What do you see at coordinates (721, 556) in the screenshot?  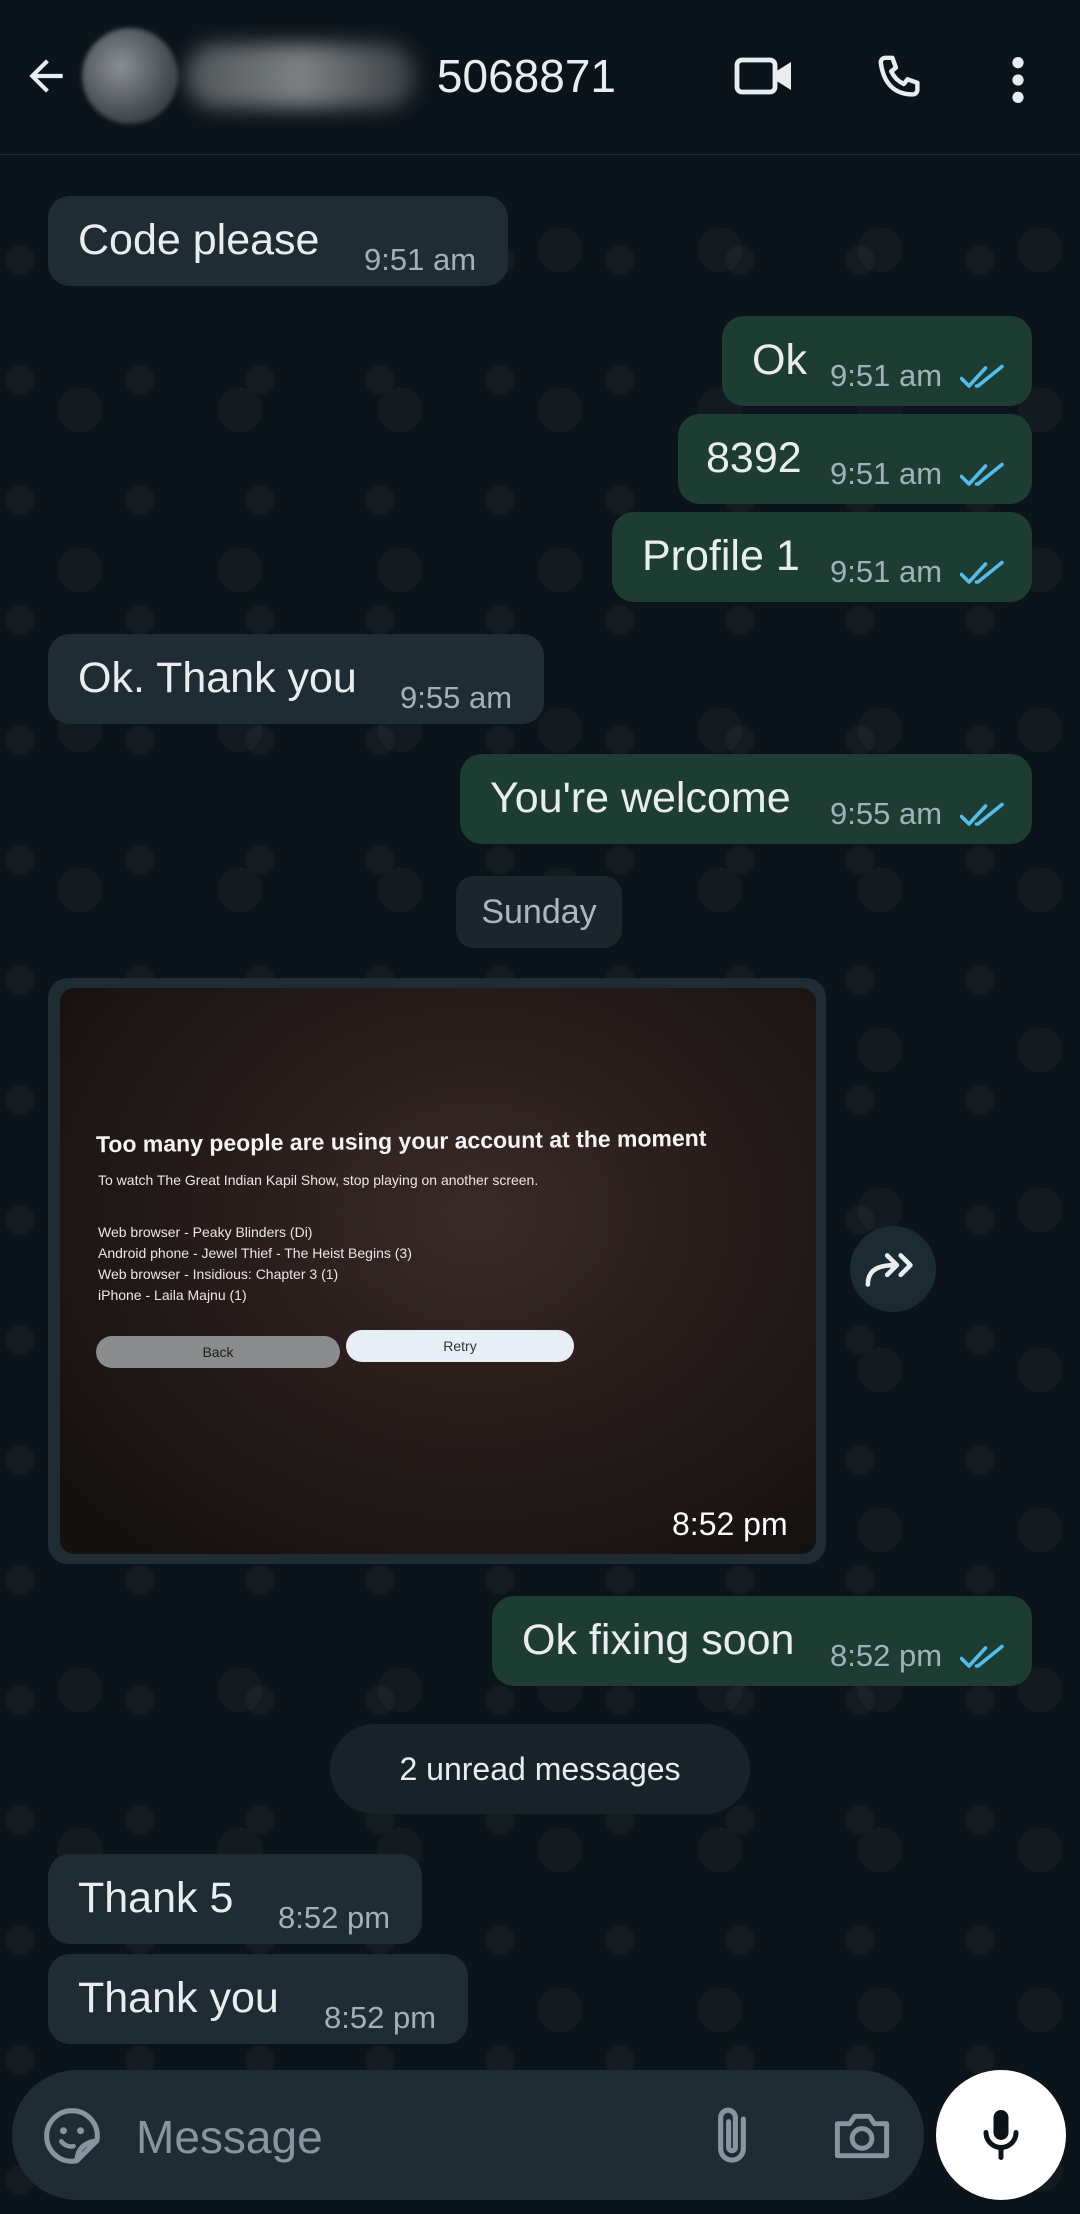 I see `message-text: Profile 1` at bounding box center [721, 556].